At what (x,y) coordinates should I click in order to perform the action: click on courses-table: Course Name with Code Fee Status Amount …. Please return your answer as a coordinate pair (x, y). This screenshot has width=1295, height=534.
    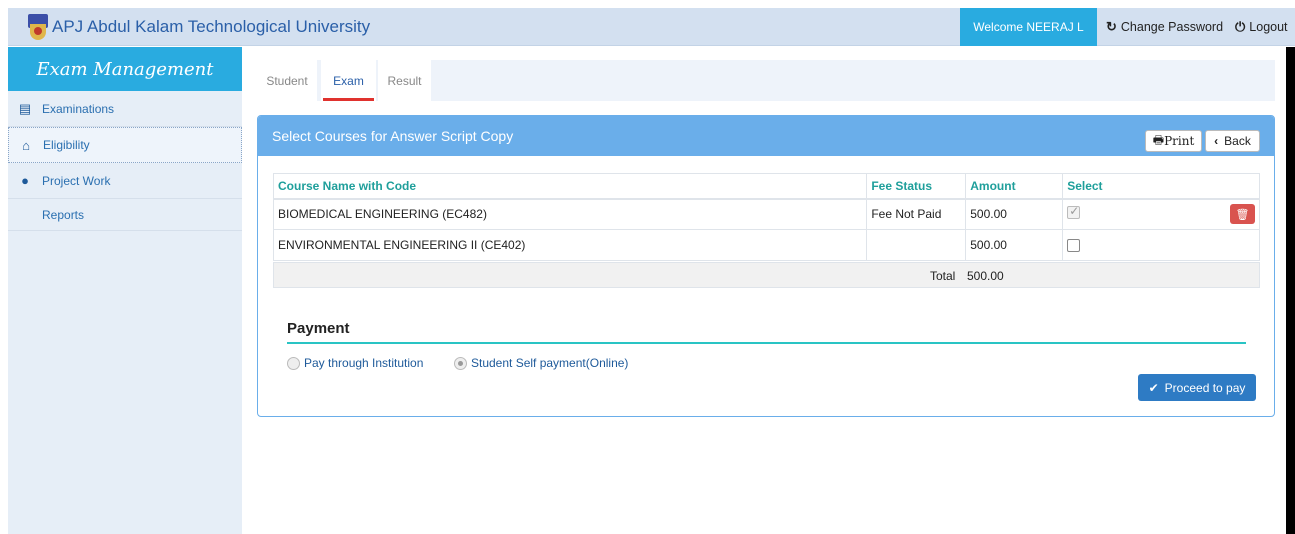
    Looking at the image, I should click on (766, 217).